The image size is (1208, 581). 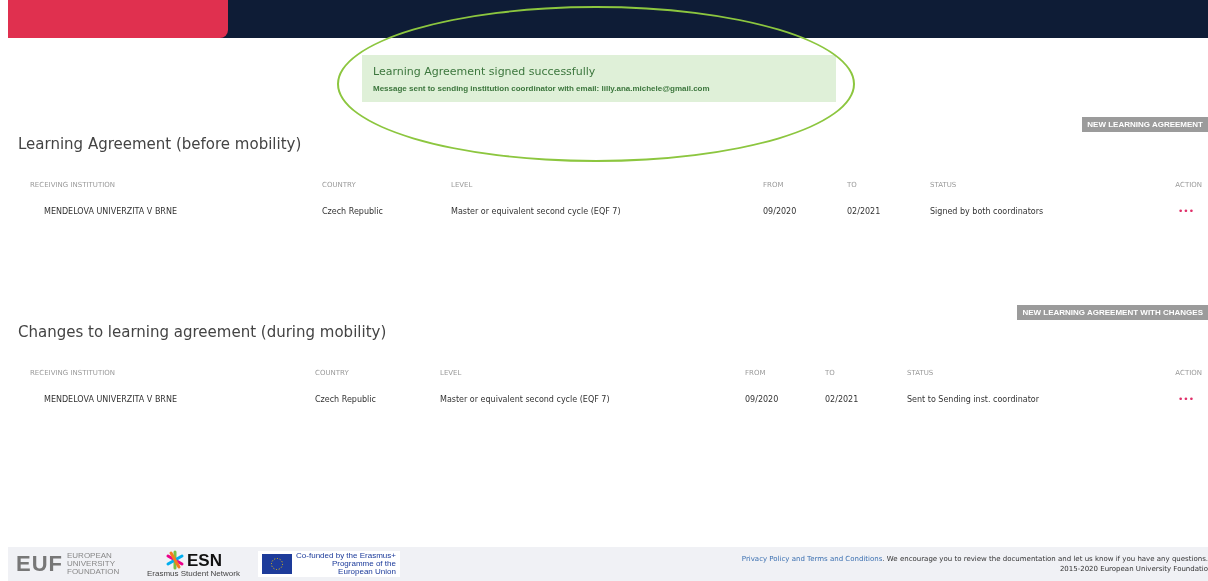 I want to click on eu-flag-icon, so click(x=276, y=564).